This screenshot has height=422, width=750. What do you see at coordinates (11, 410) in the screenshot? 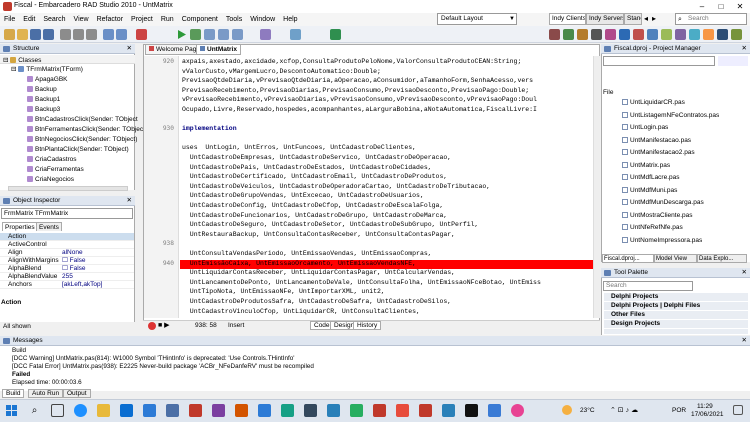
I see `start-icon` at bounding box center [11, 410].